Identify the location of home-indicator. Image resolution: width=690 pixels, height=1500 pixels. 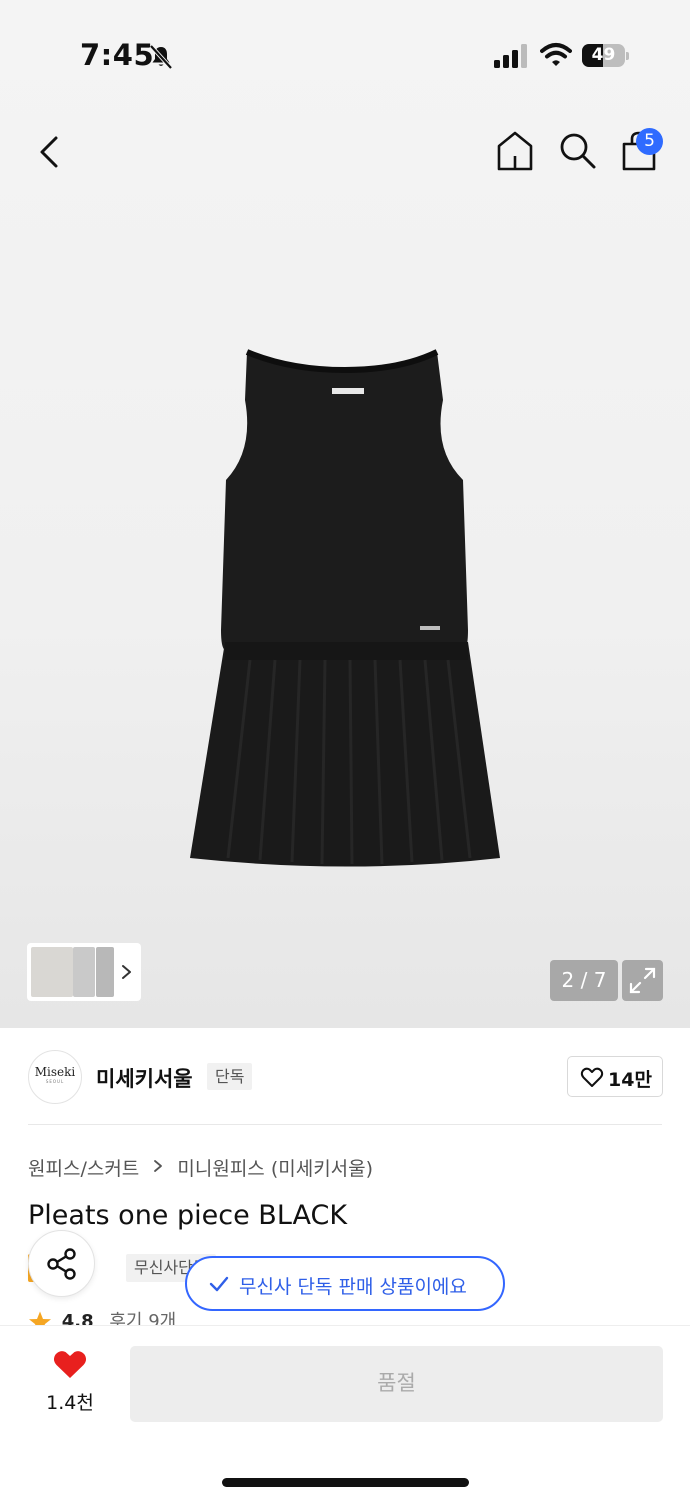
(345, 1482).